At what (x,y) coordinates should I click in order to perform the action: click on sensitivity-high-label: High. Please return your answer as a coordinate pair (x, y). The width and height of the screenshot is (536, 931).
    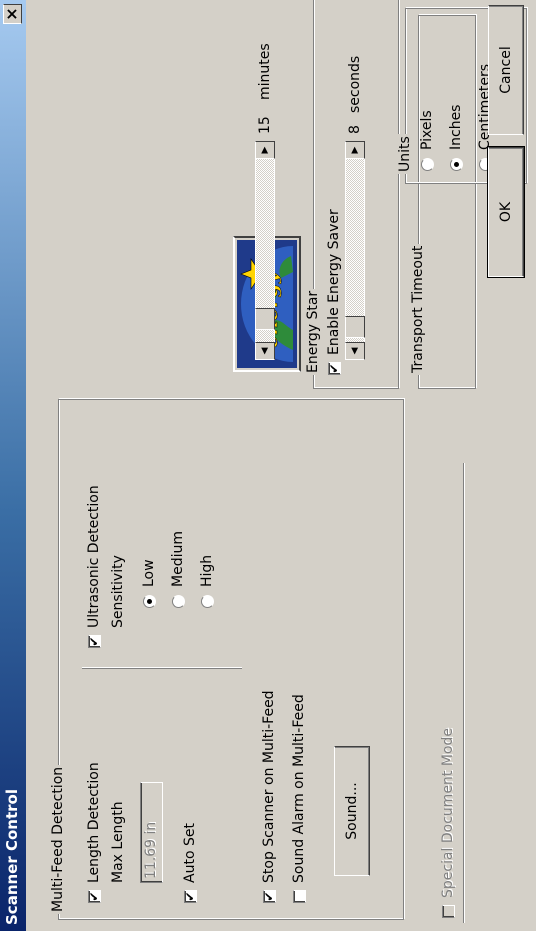
    Looking at the image, I should click on (207, 570).